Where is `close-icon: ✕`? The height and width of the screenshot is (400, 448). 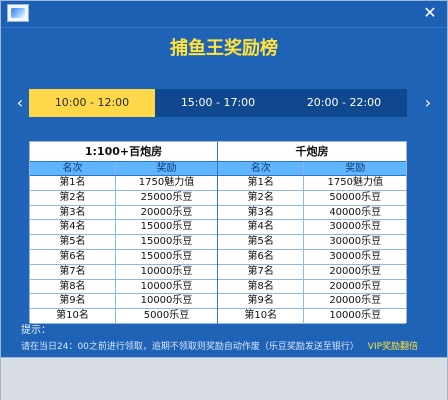
close-icon: ✕ is located at coordinates (430, 13).